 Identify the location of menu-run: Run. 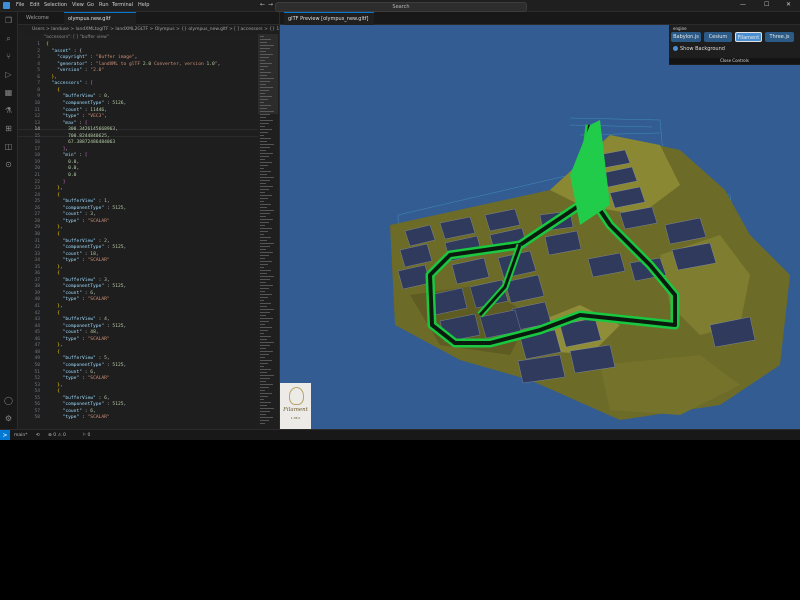
(104, 5).